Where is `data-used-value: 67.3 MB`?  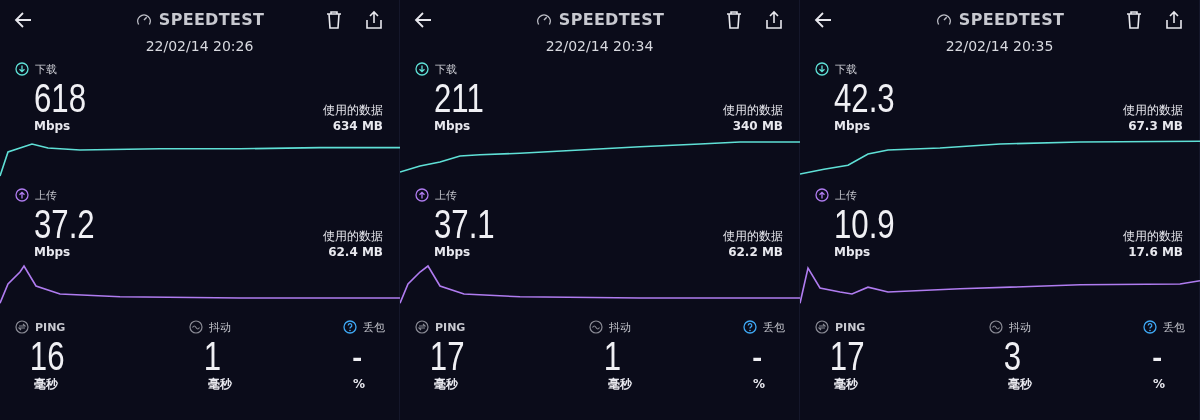 data-used-value: 67.3 MB is located at coordinates (1155, 126).